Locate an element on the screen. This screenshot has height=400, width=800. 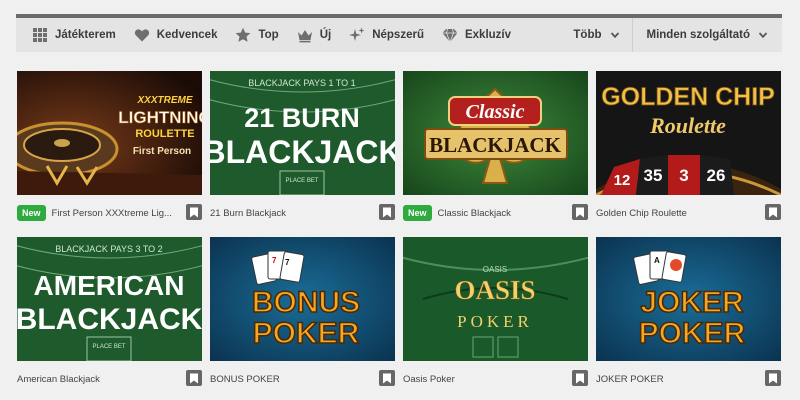
provider-dropdown: Minden szolgáltató is located at coordinates (708, 35).